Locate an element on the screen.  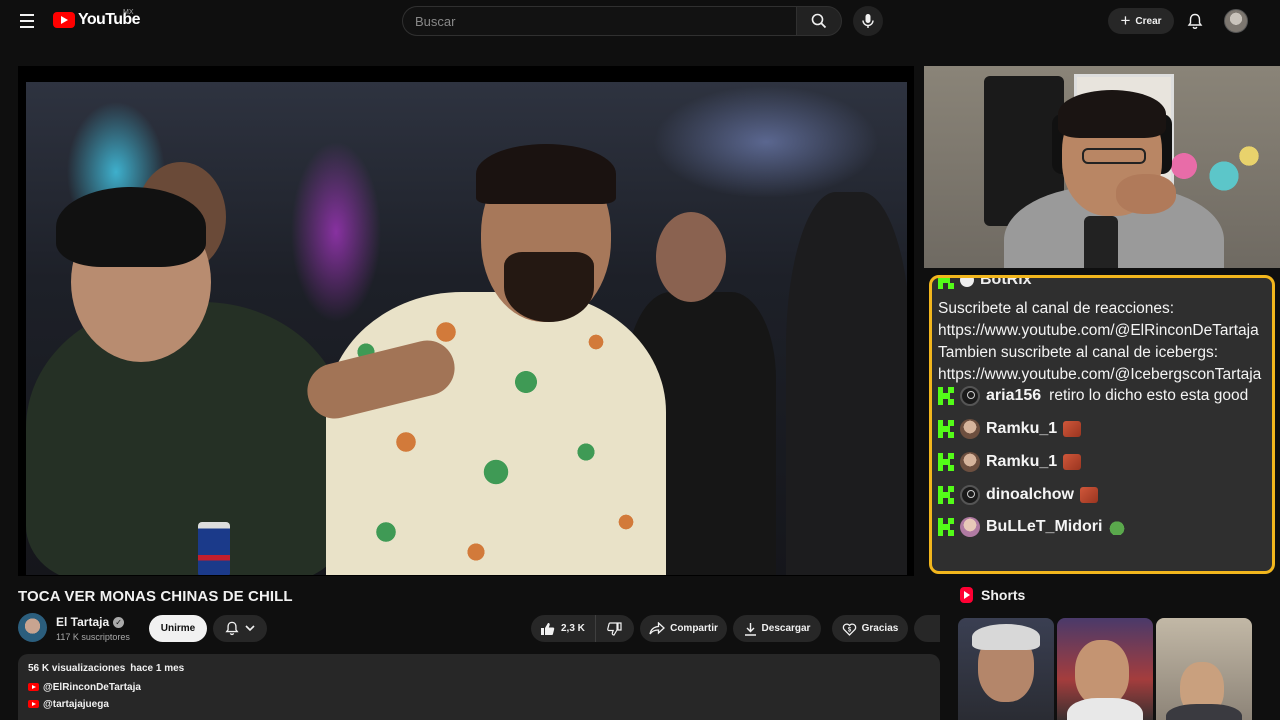
channel-link-text: @tartajajuega is located at coordinates (76, 704).